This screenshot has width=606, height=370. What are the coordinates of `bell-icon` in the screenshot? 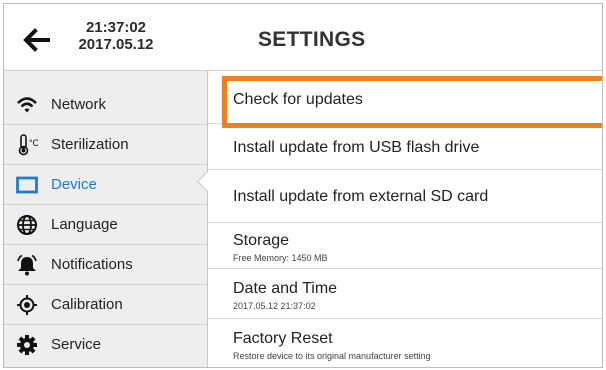 It's located at (27, 265).